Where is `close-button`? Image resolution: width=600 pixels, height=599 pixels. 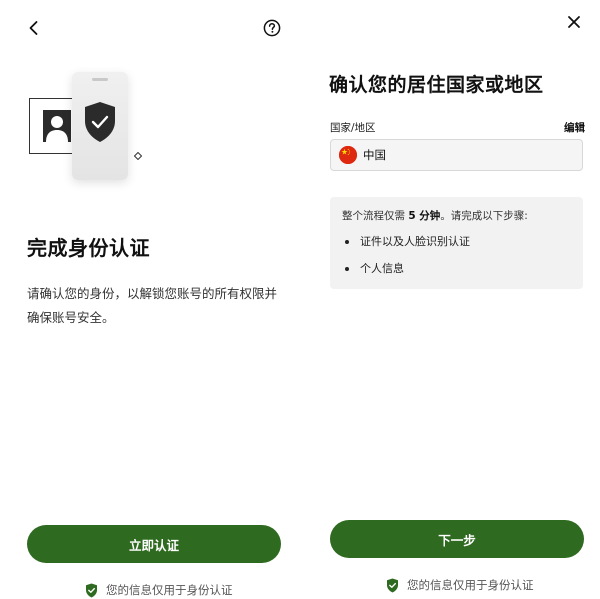
close-button is located at coordinates (574, 22).